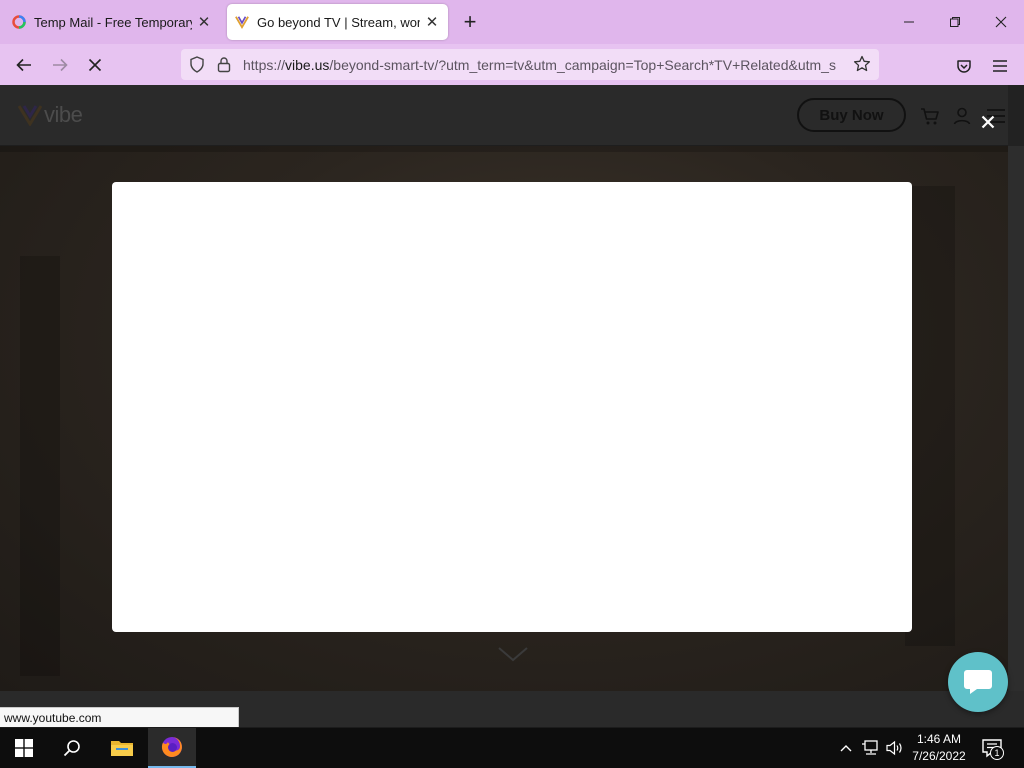  I want to click on show-hidden-icons-button, so click(846, 748).